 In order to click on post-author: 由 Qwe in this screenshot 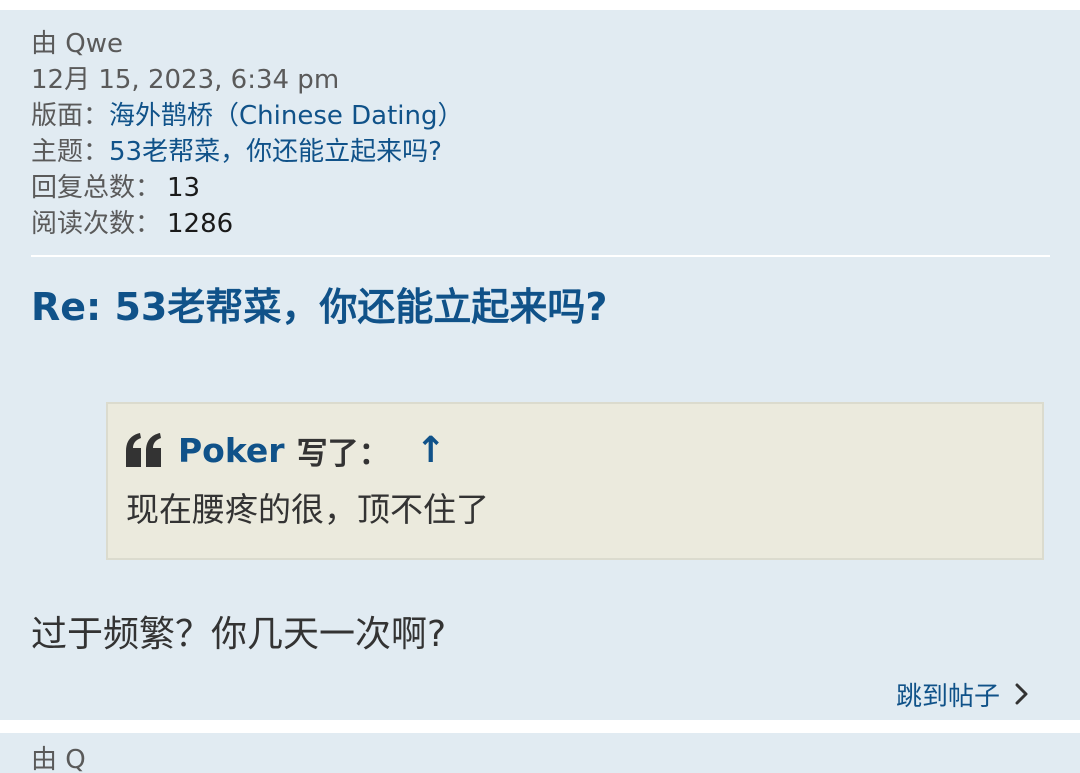, I will do `click(247, 44)`.